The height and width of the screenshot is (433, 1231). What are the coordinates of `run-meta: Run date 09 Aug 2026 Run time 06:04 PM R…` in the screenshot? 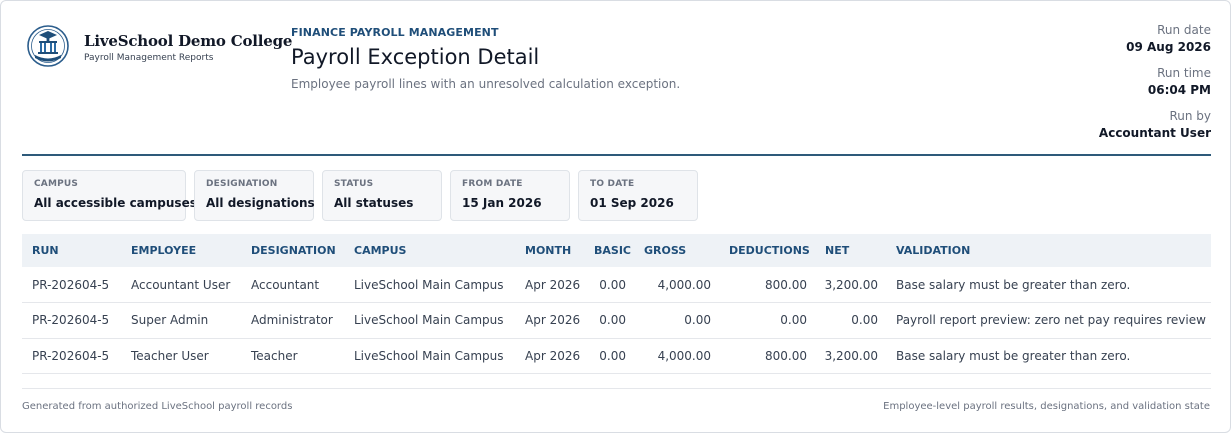 It's located at (1155, 85).